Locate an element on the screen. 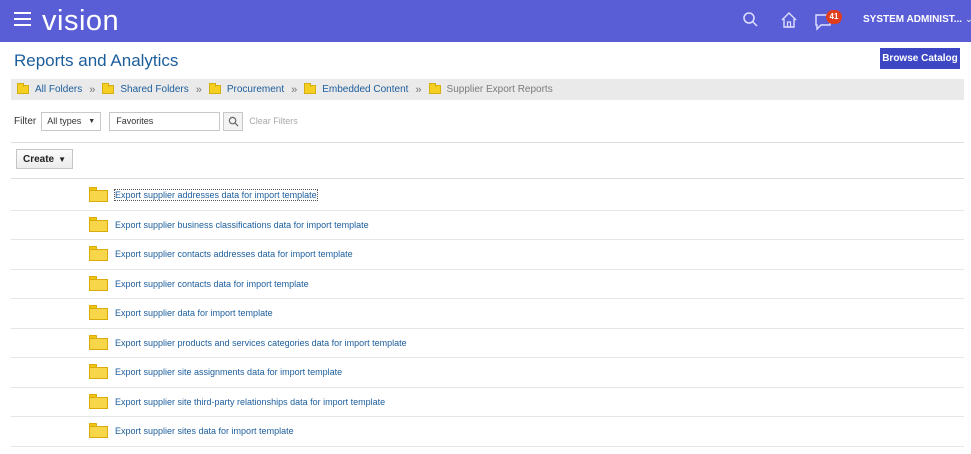 This screenshot has height=454, width=971. user-menu: SYSTEM ADMINIST... ⌄ is located at coordinates (917, 19).